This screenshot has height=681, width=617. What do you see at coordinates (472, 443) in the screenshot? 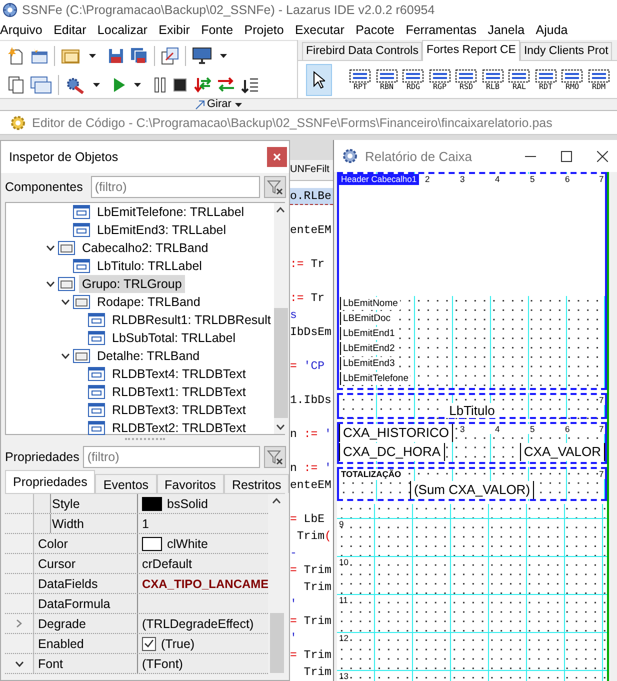
I see `report-band: CXA_HISTORICO 3 4 5 6 7 CXA_DC_HORA CXA_VALOR` at bounding box center [472, 443].